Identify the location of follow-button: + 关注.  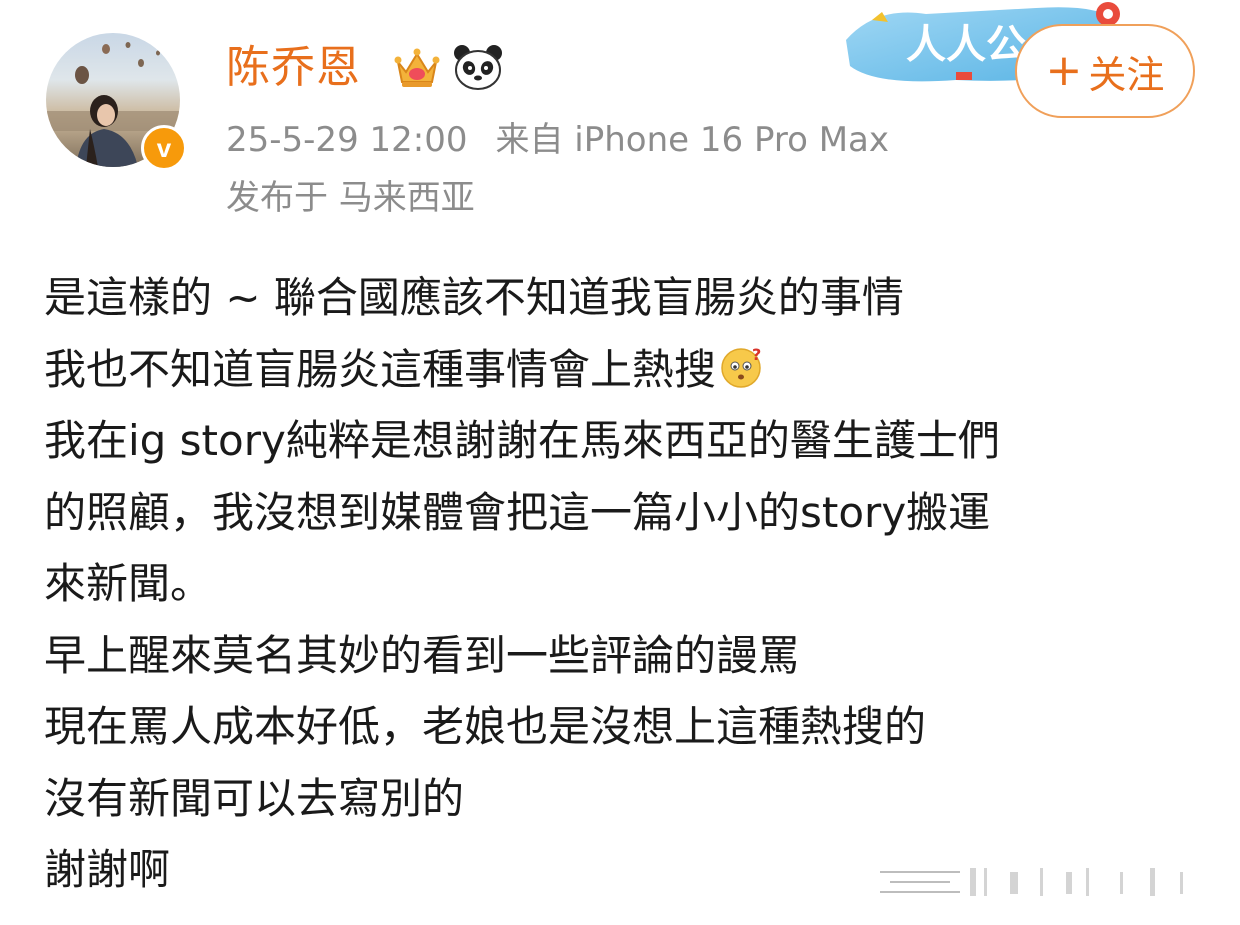
(1105, 71).